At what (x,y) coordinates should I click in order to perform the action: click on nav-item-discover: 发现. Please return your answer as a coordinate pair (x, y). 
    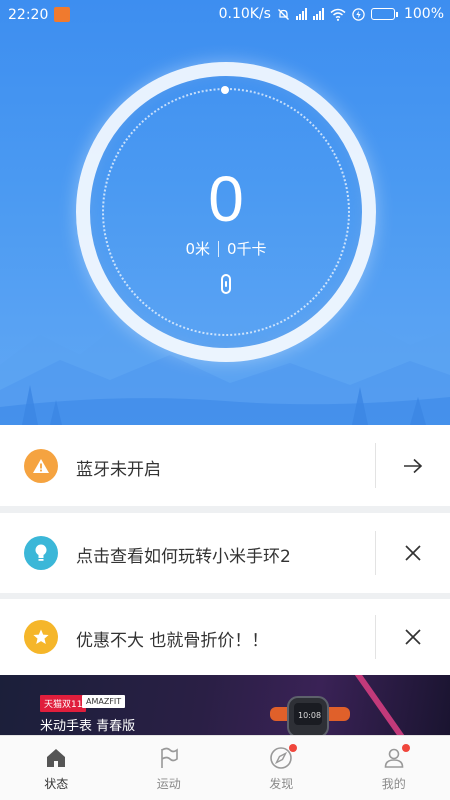
    Looking at the image, I should click on (281, 768).